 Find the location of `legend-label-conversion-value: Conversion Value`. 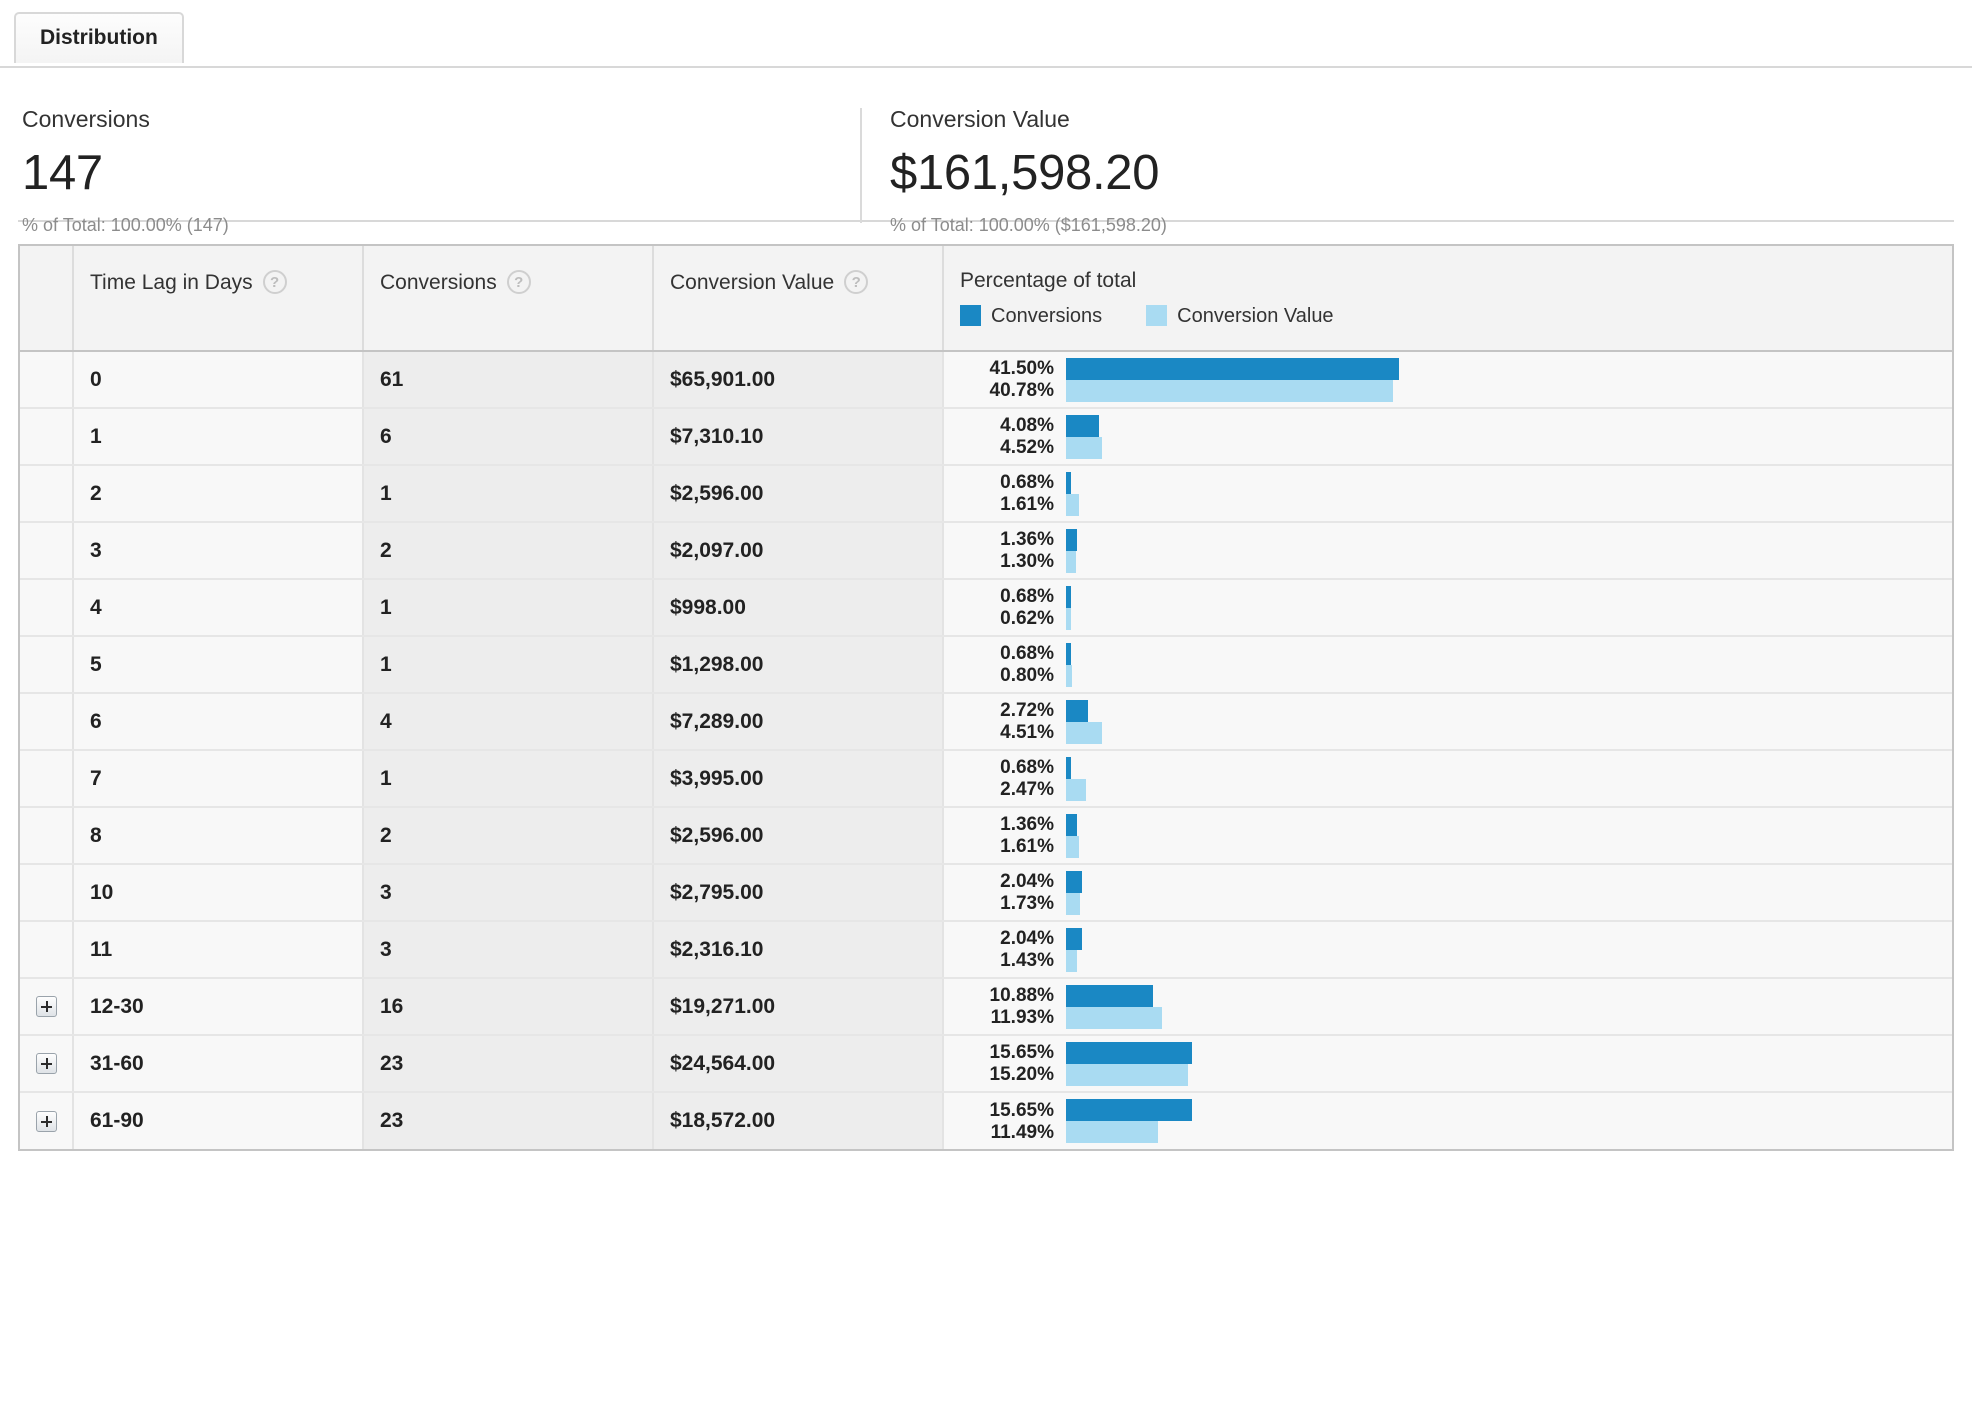

legend-label-conversion-value: Conversion Value is located at coordinates (1255, 315).